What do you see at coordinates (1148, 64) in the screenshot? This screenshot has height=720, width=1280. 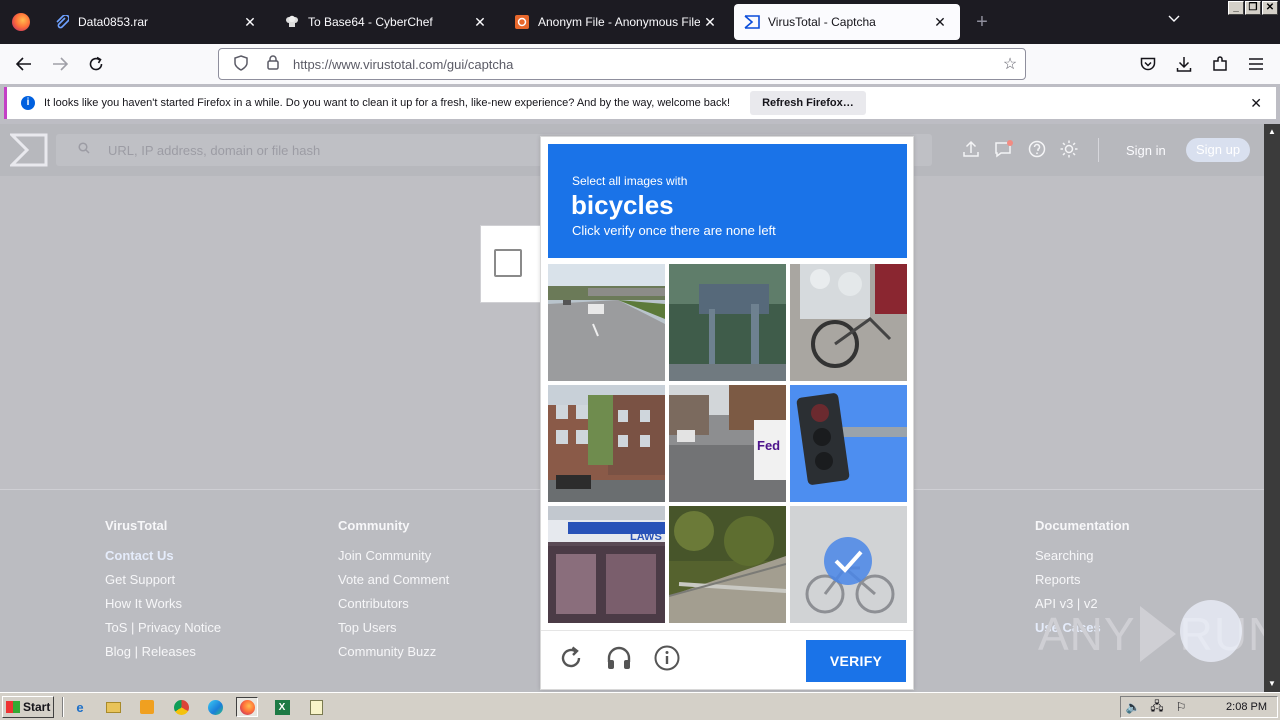 I see `pocket-icon` at bounding box center [1148, 64].